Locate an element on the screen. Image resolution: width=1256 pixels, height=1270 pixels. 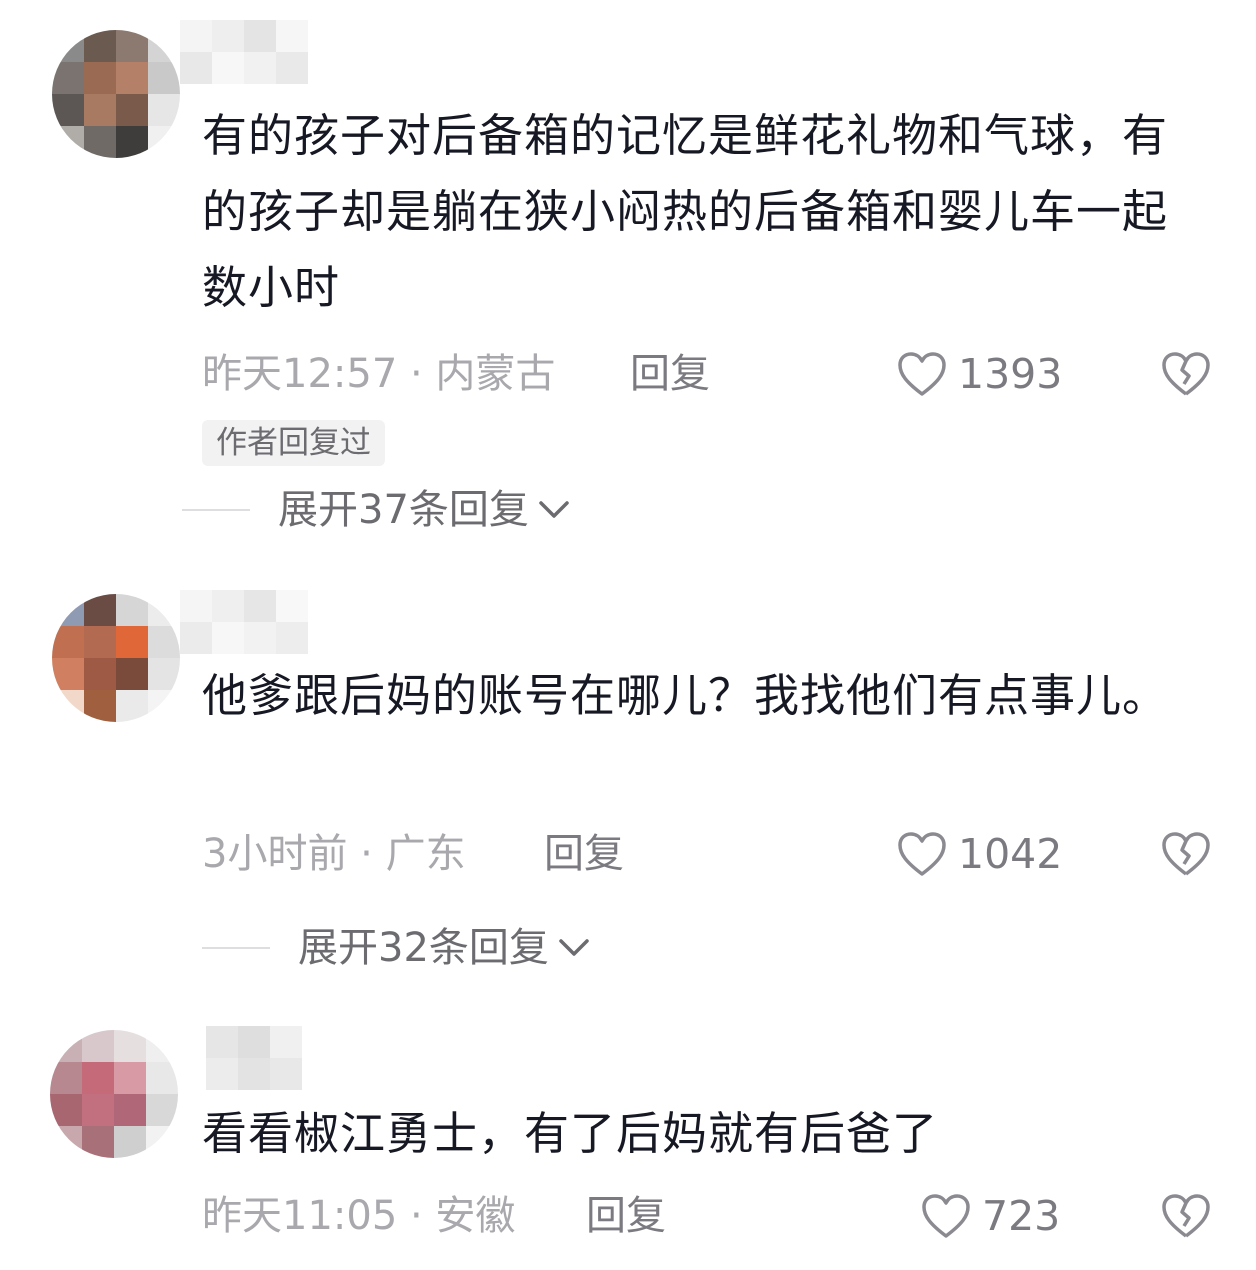
expand-replies-button: 展开32条回复 is located at coordinates (396, 948).